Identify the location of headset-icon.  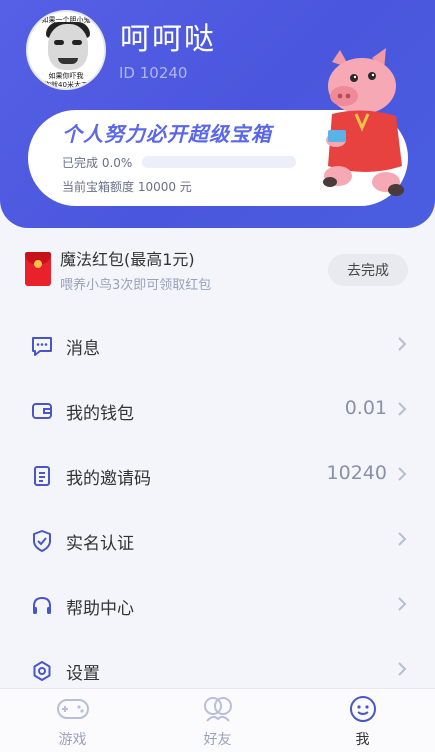
(42, 605).